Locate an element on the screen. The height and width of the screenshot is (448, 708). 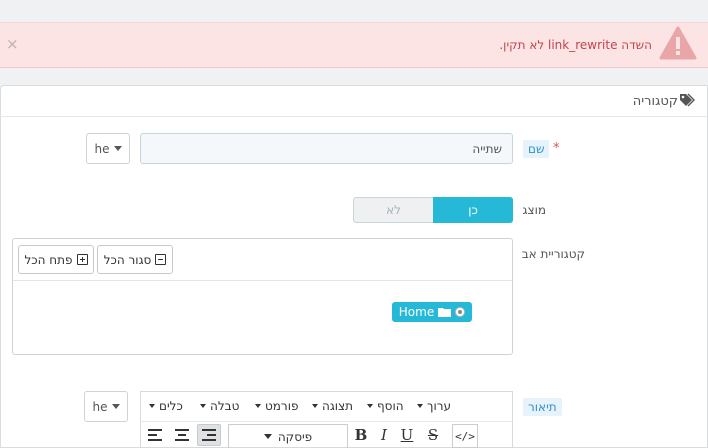
menu-table: טבלה is located at coordinates (219, 406).